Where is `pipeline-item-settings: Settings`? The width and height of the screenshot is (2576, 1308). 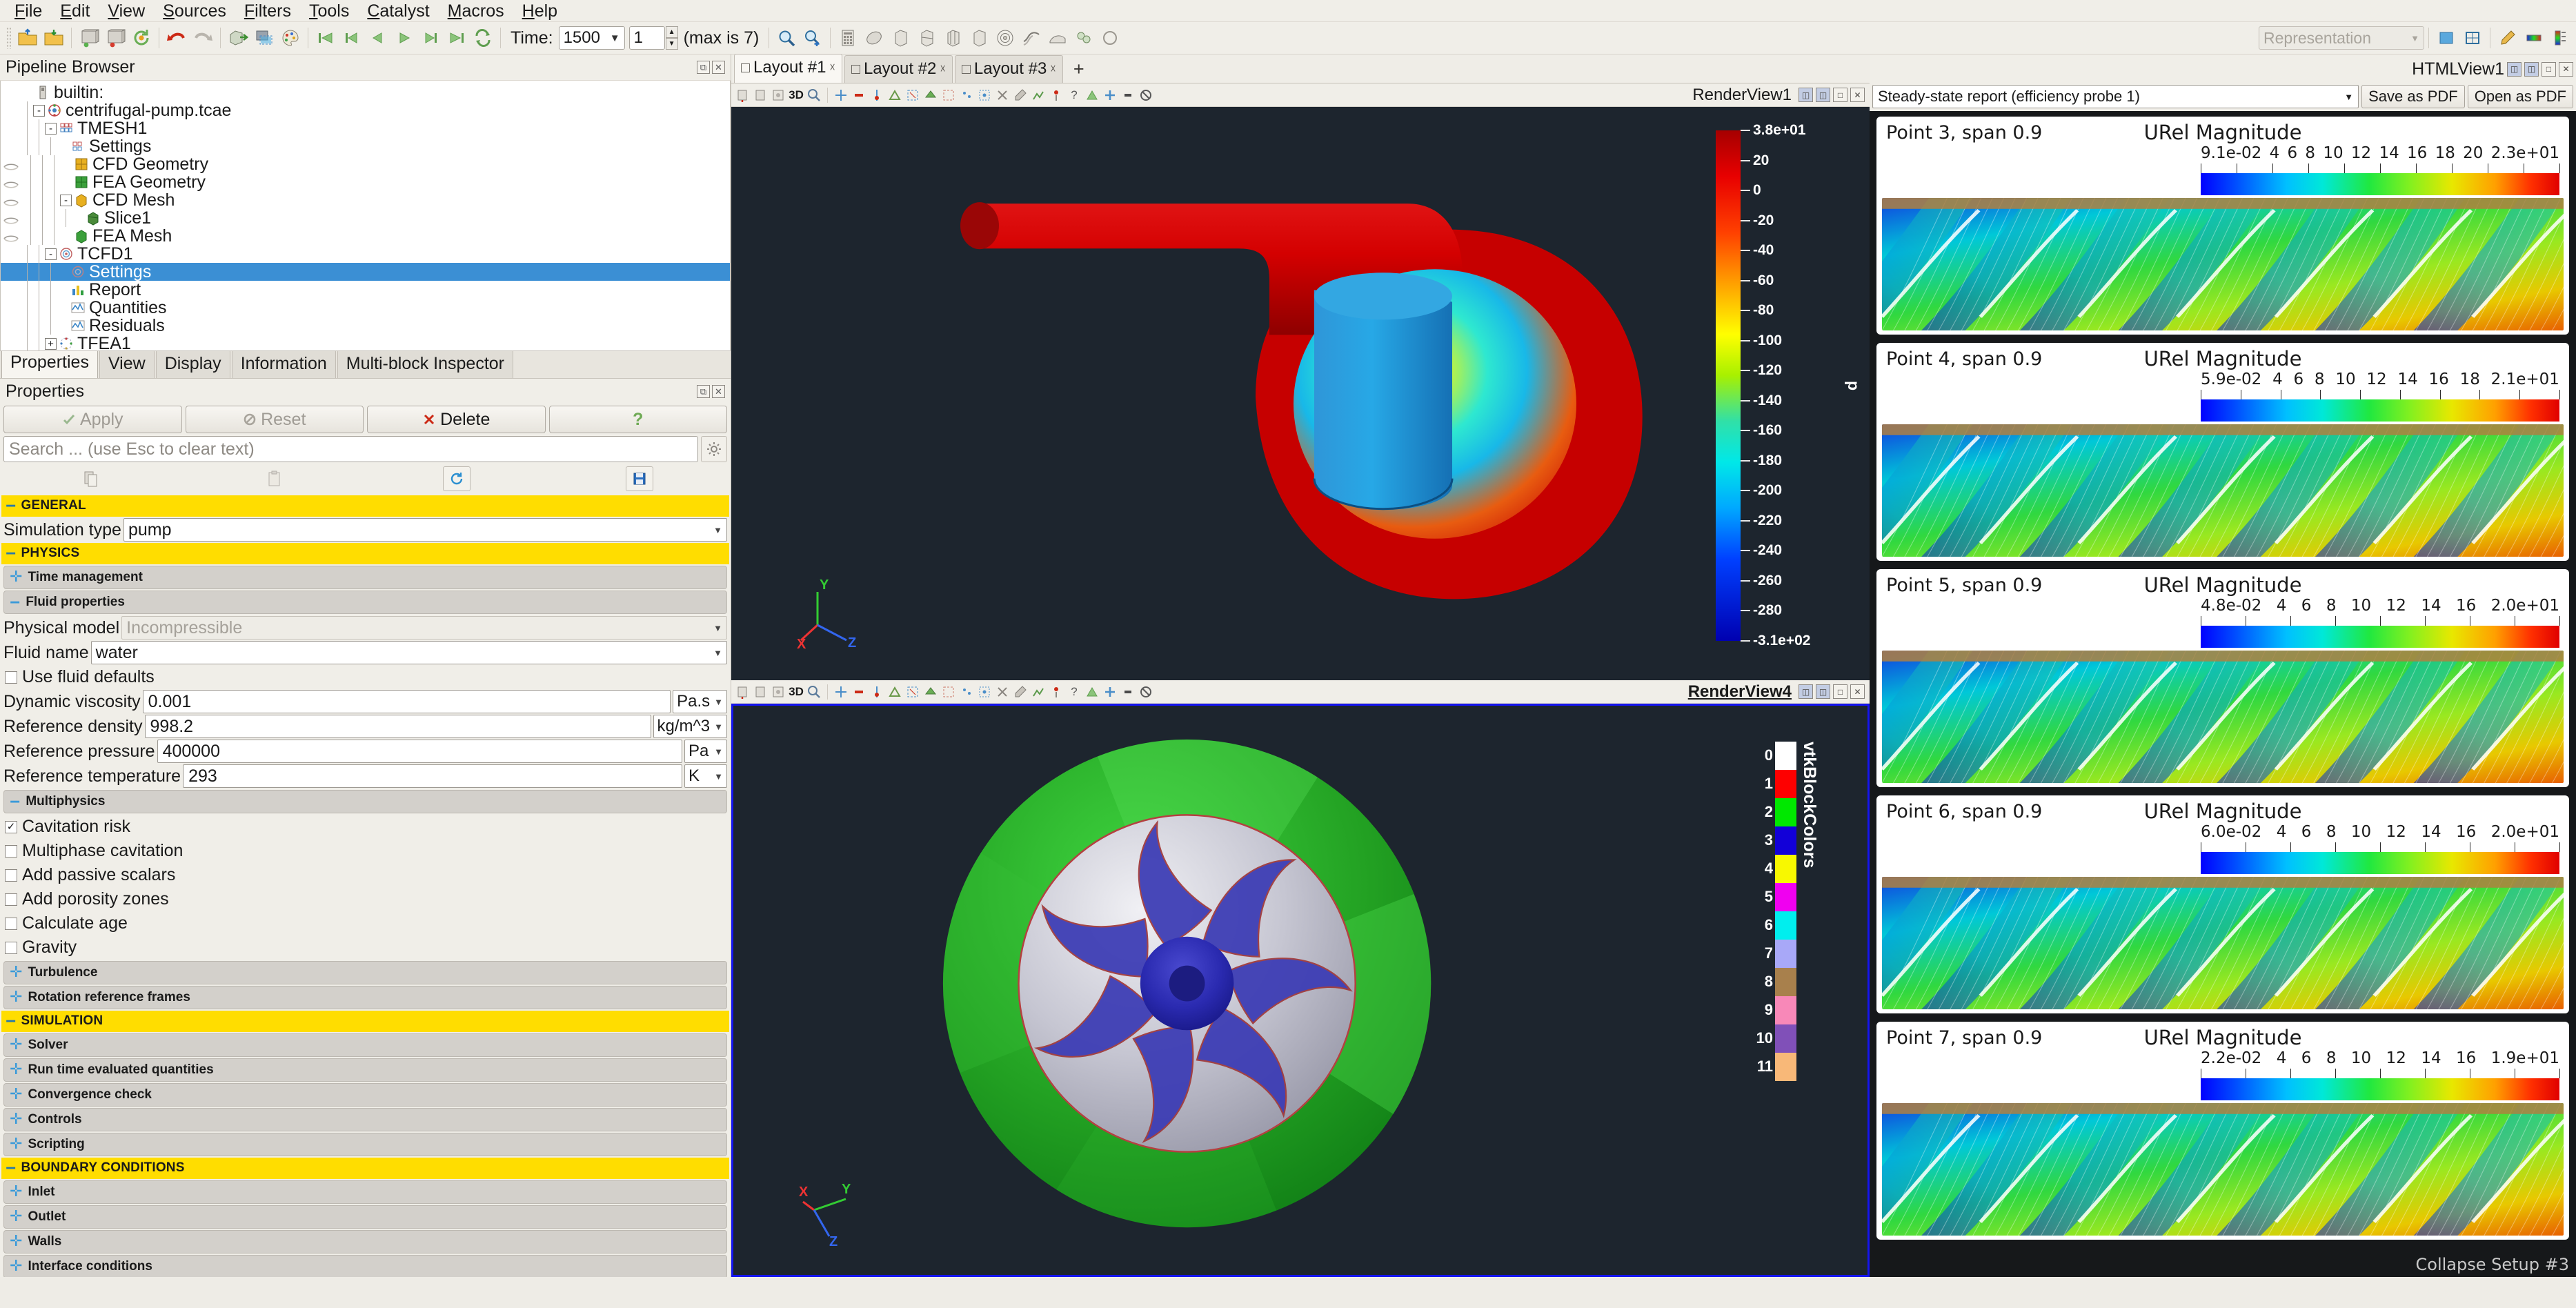 pipeline-item-settings: Settings is located at coordinates (365, 271).